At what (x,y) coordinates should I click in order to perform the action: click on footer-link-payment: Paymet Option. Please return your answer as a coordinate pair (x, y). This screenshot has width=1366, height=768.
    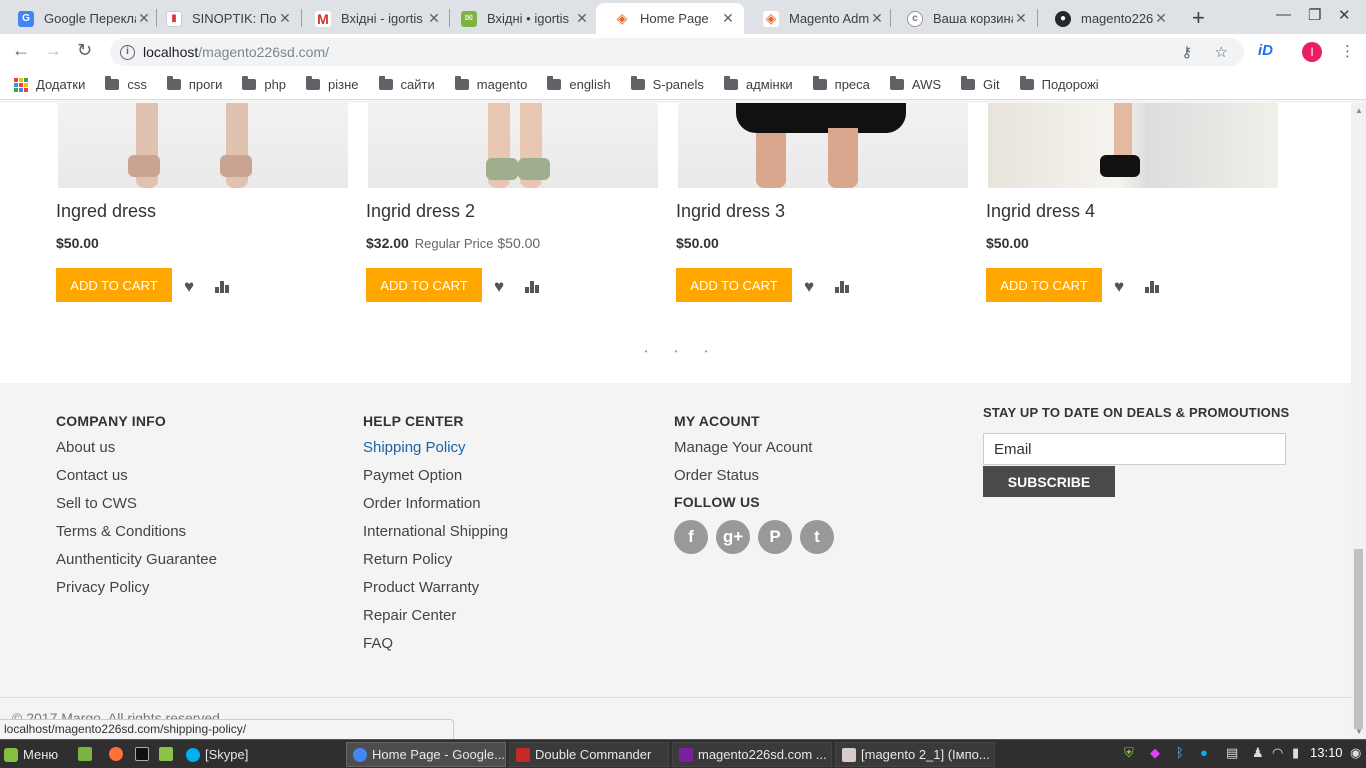
    Looking at the image, I should click on (435, 480).